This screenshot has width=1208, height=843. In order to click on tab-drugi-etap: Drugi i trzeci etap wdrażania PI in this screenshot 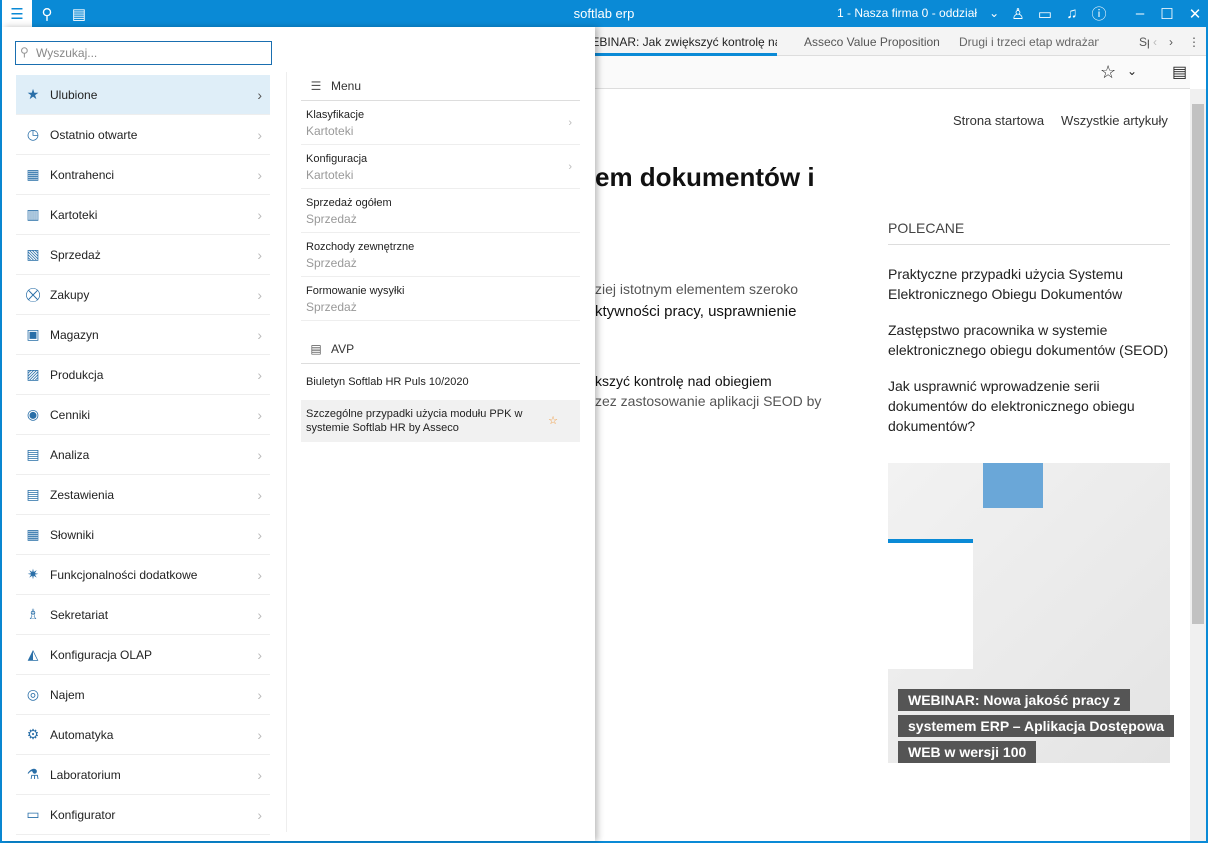, I will do `click(1029, 42)`.